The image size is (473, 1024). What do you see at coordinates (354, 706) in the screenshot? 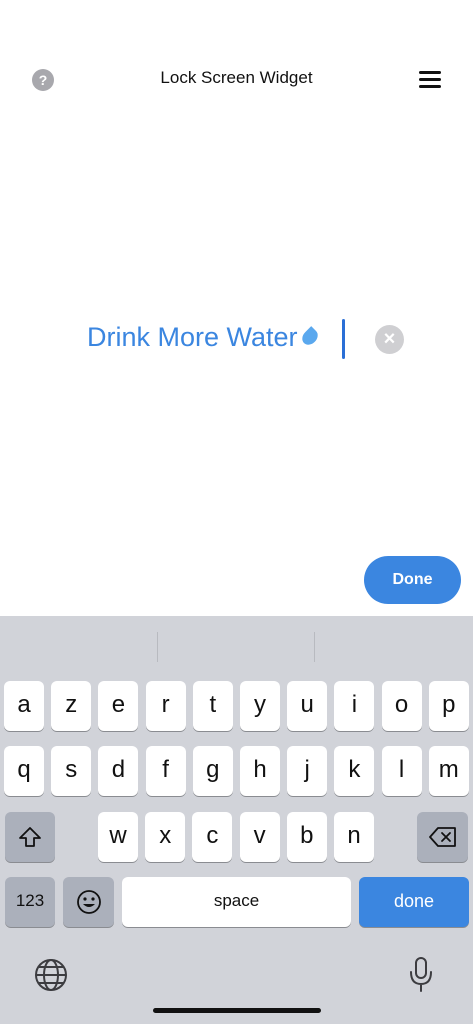
I see `key-i: i` at bounding box center [354, 706].